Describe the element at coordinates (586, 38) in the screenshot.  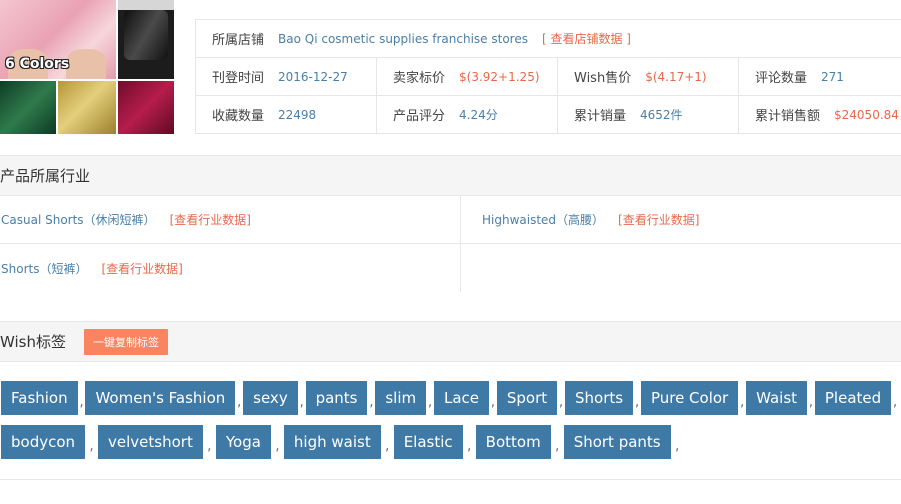
I see `view-store-data-link: [ 查看店铺数据 ]` at that location.